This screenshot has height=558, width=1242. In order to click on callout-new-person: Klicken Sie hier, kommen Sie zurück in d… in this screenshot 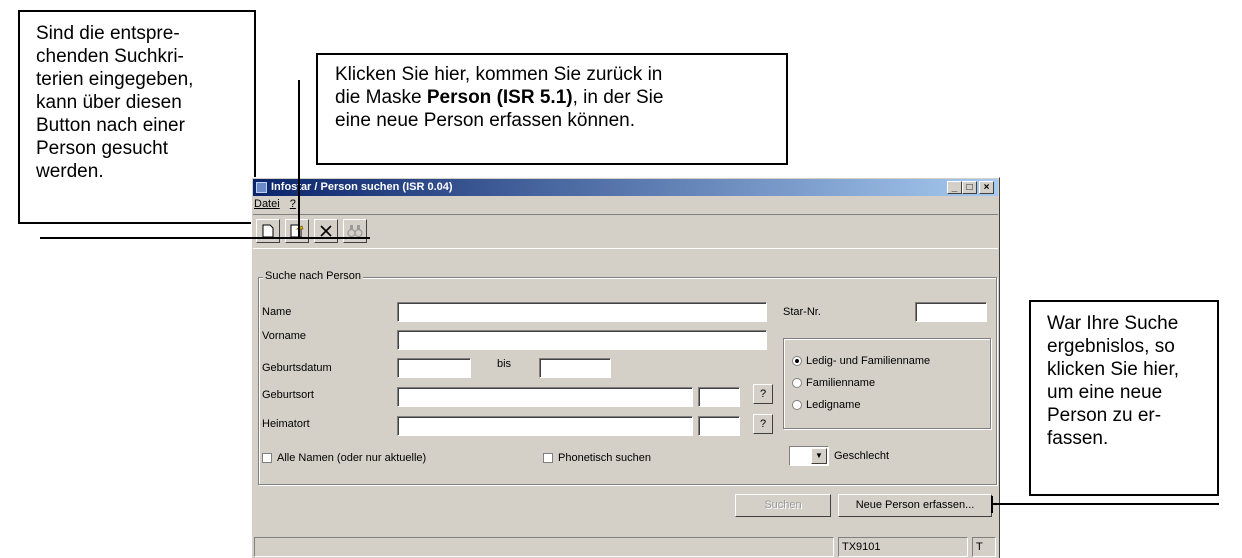, I will do `click(552, 109)`.